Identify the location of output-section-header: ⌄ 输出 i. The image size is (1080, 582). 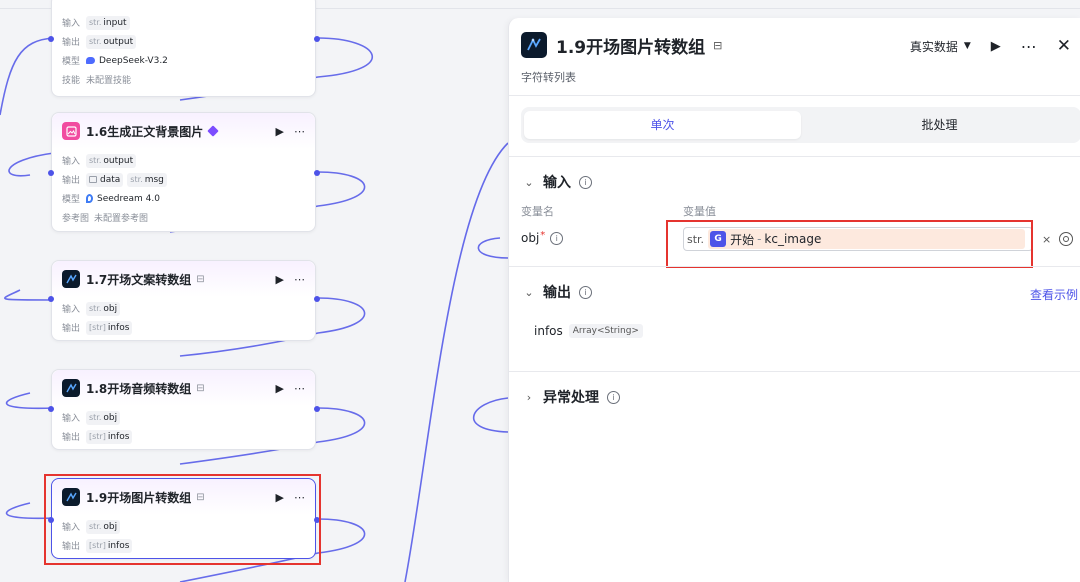
(557, 292).